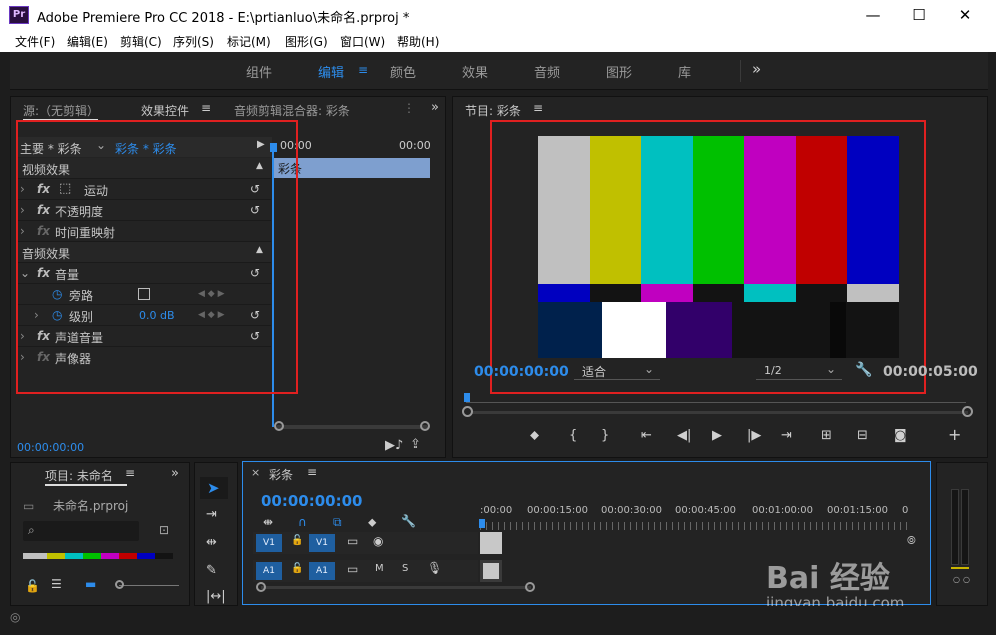 This screenshot has height=635, width=996. I want to click on menu-edit: 编辑(E), so click(87, 41).